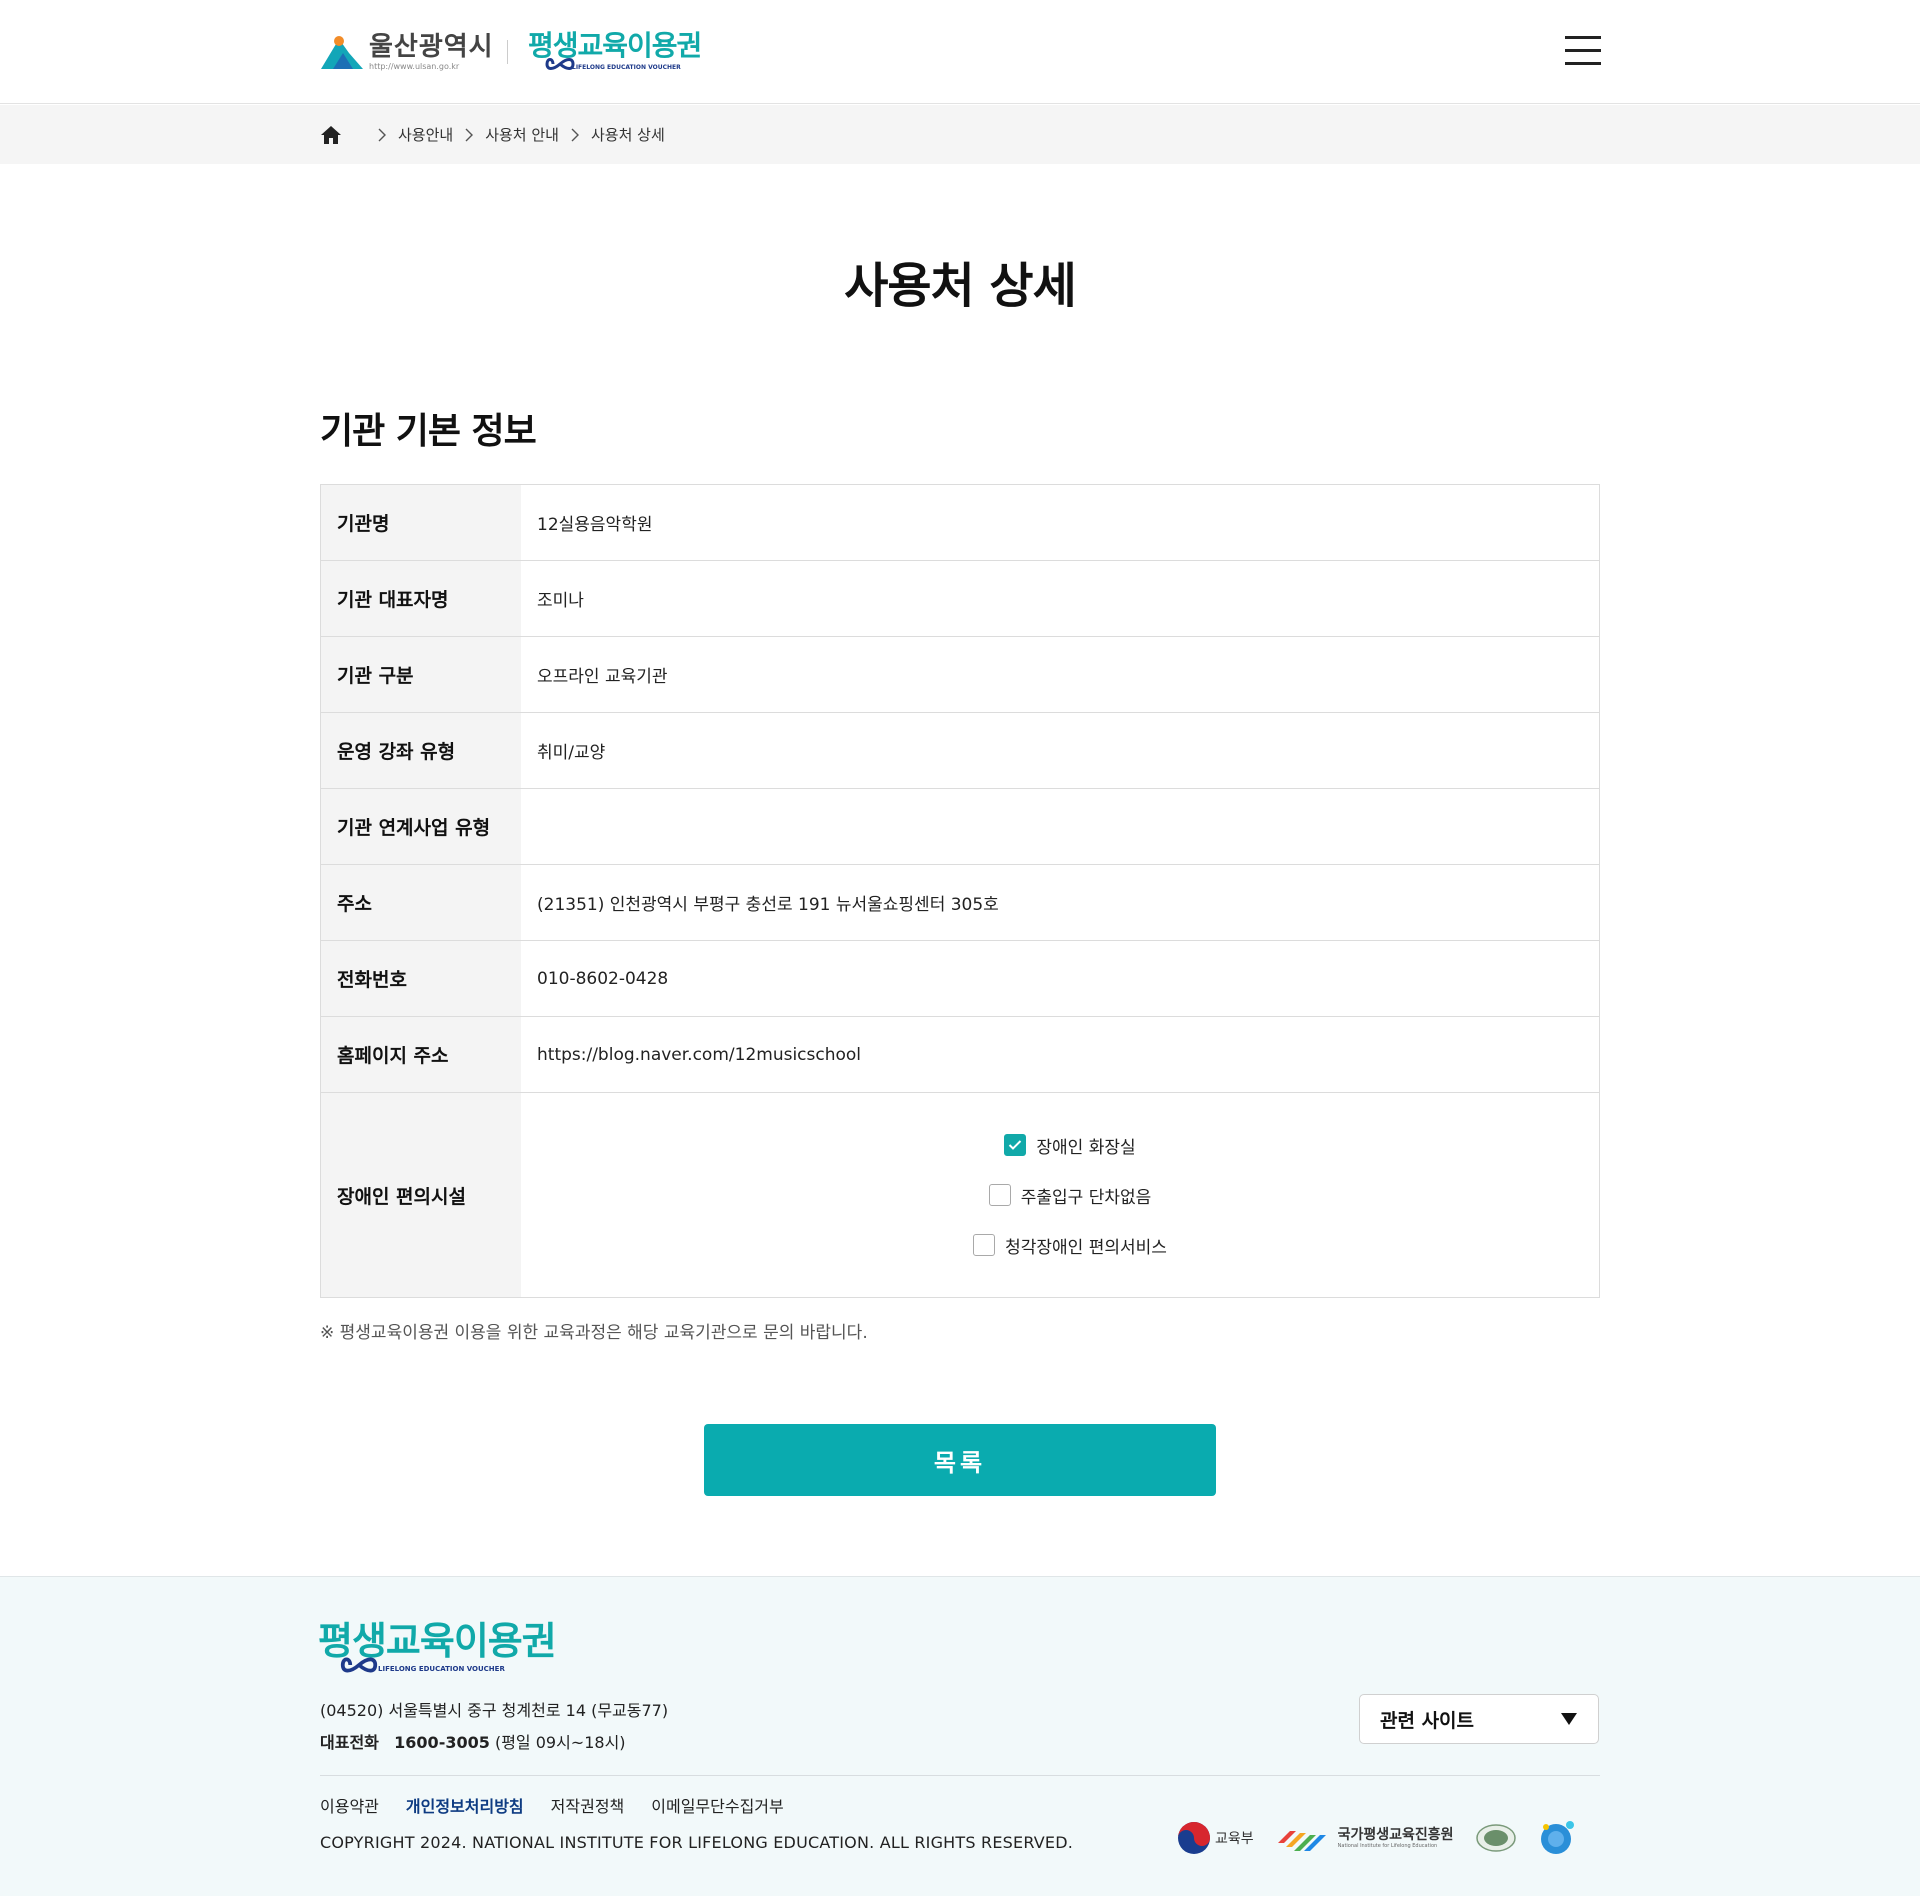 Image resolution: width=1920 pixels, height=1896 pixels. I want to click on facilities-checklist: 장애인 화장실 주출입구 단차없음 청각장애인 편의서비스, so click(1060, 1195).